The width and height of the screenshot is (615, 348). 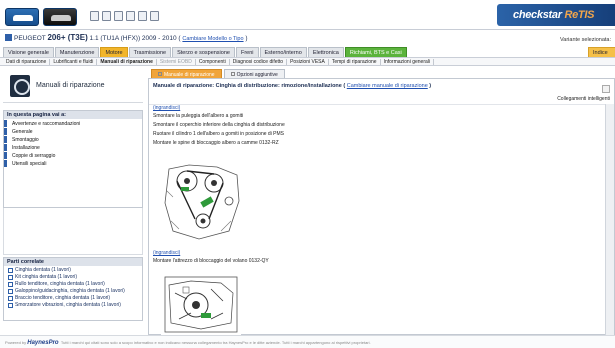 What do you see at coordinates (579, 15) in the screenshot?
I see `brand-part-c: ReTIS` at bounding box center [579, 15].